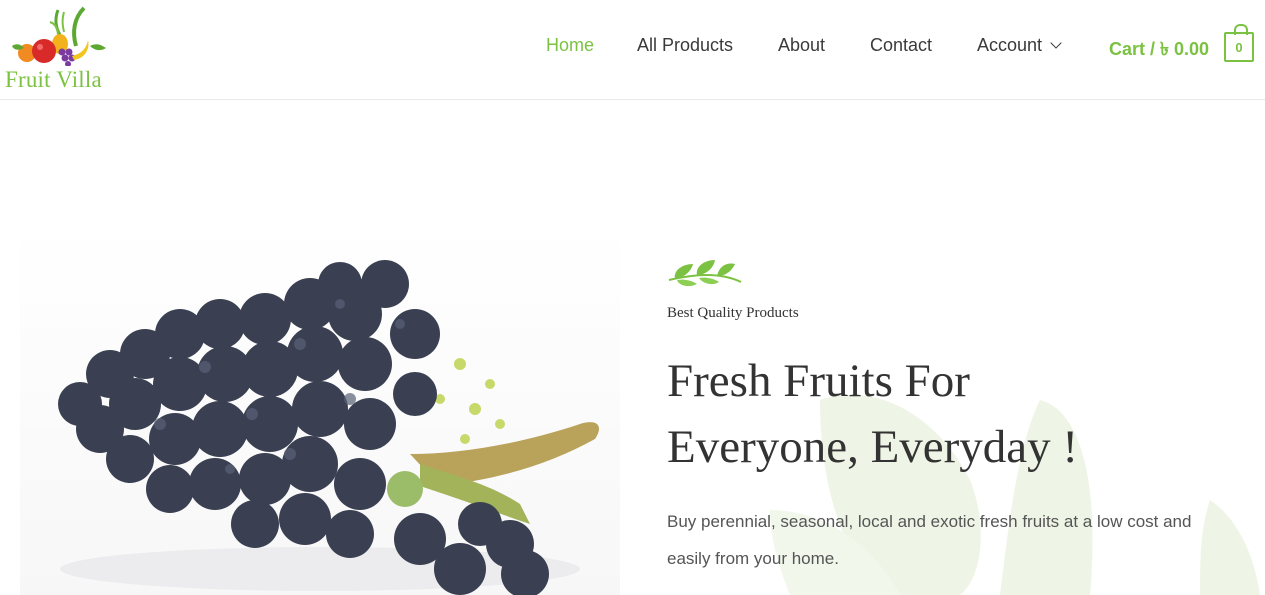  Describe the element at coordinates (1056, 43) in the screenshot. I see `chevron-down-icon` at that location.